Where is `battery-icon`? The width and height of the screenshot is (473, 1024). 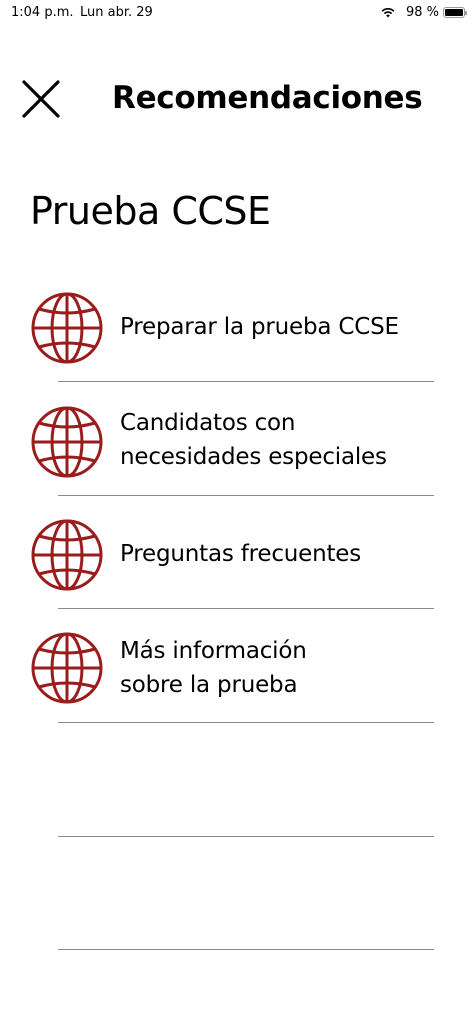 battery-icon is located at coordinates (455, 12).